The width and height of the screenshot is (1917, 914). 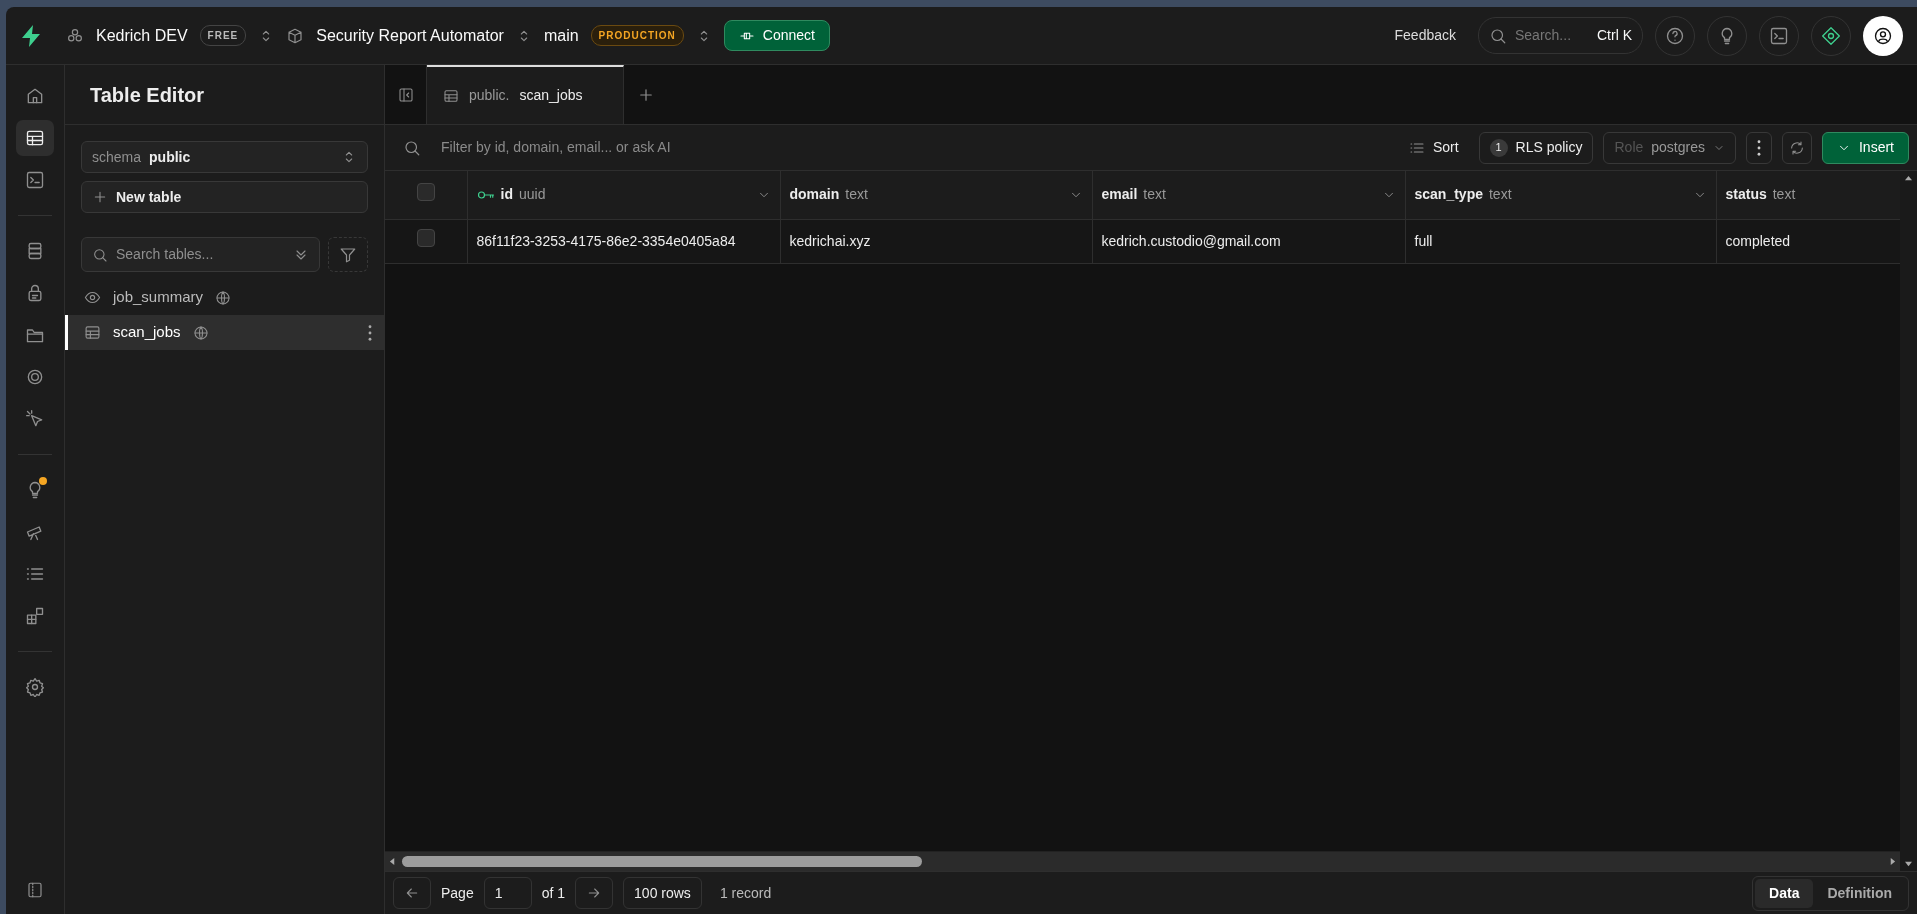 I want to click on connect-button: Connect, so click(x=776, y=35).